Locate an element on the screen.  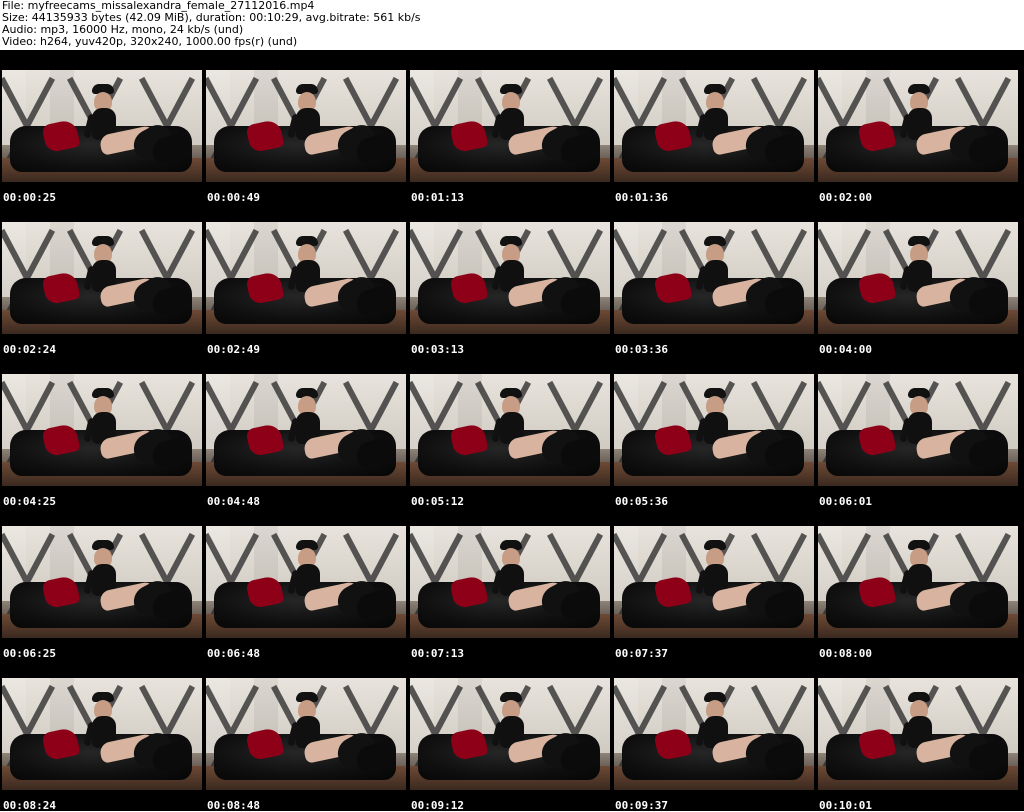
thumbnail-frame: 00:00:49 is located at coordinates (305, 126).